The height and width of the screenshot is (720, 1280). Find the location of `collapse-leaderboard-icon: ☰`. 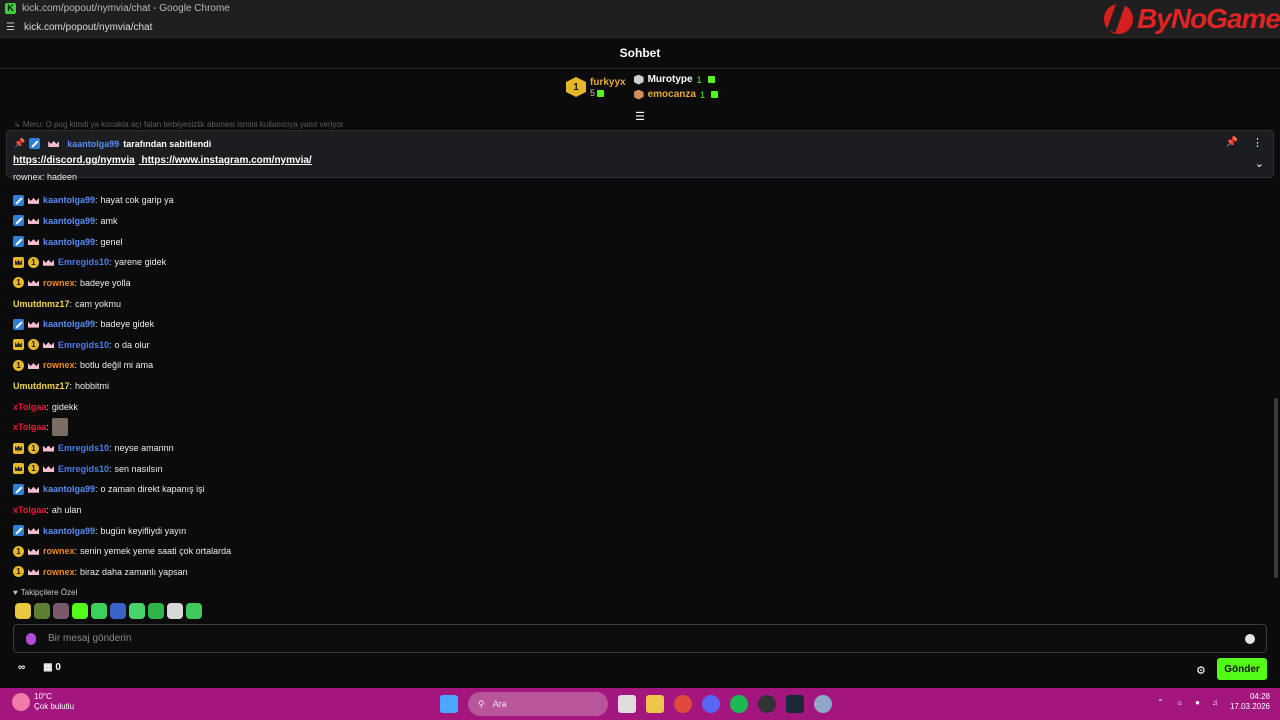

collapse-leaderboard-icon: ☰ is located at coordinates (640, 117).